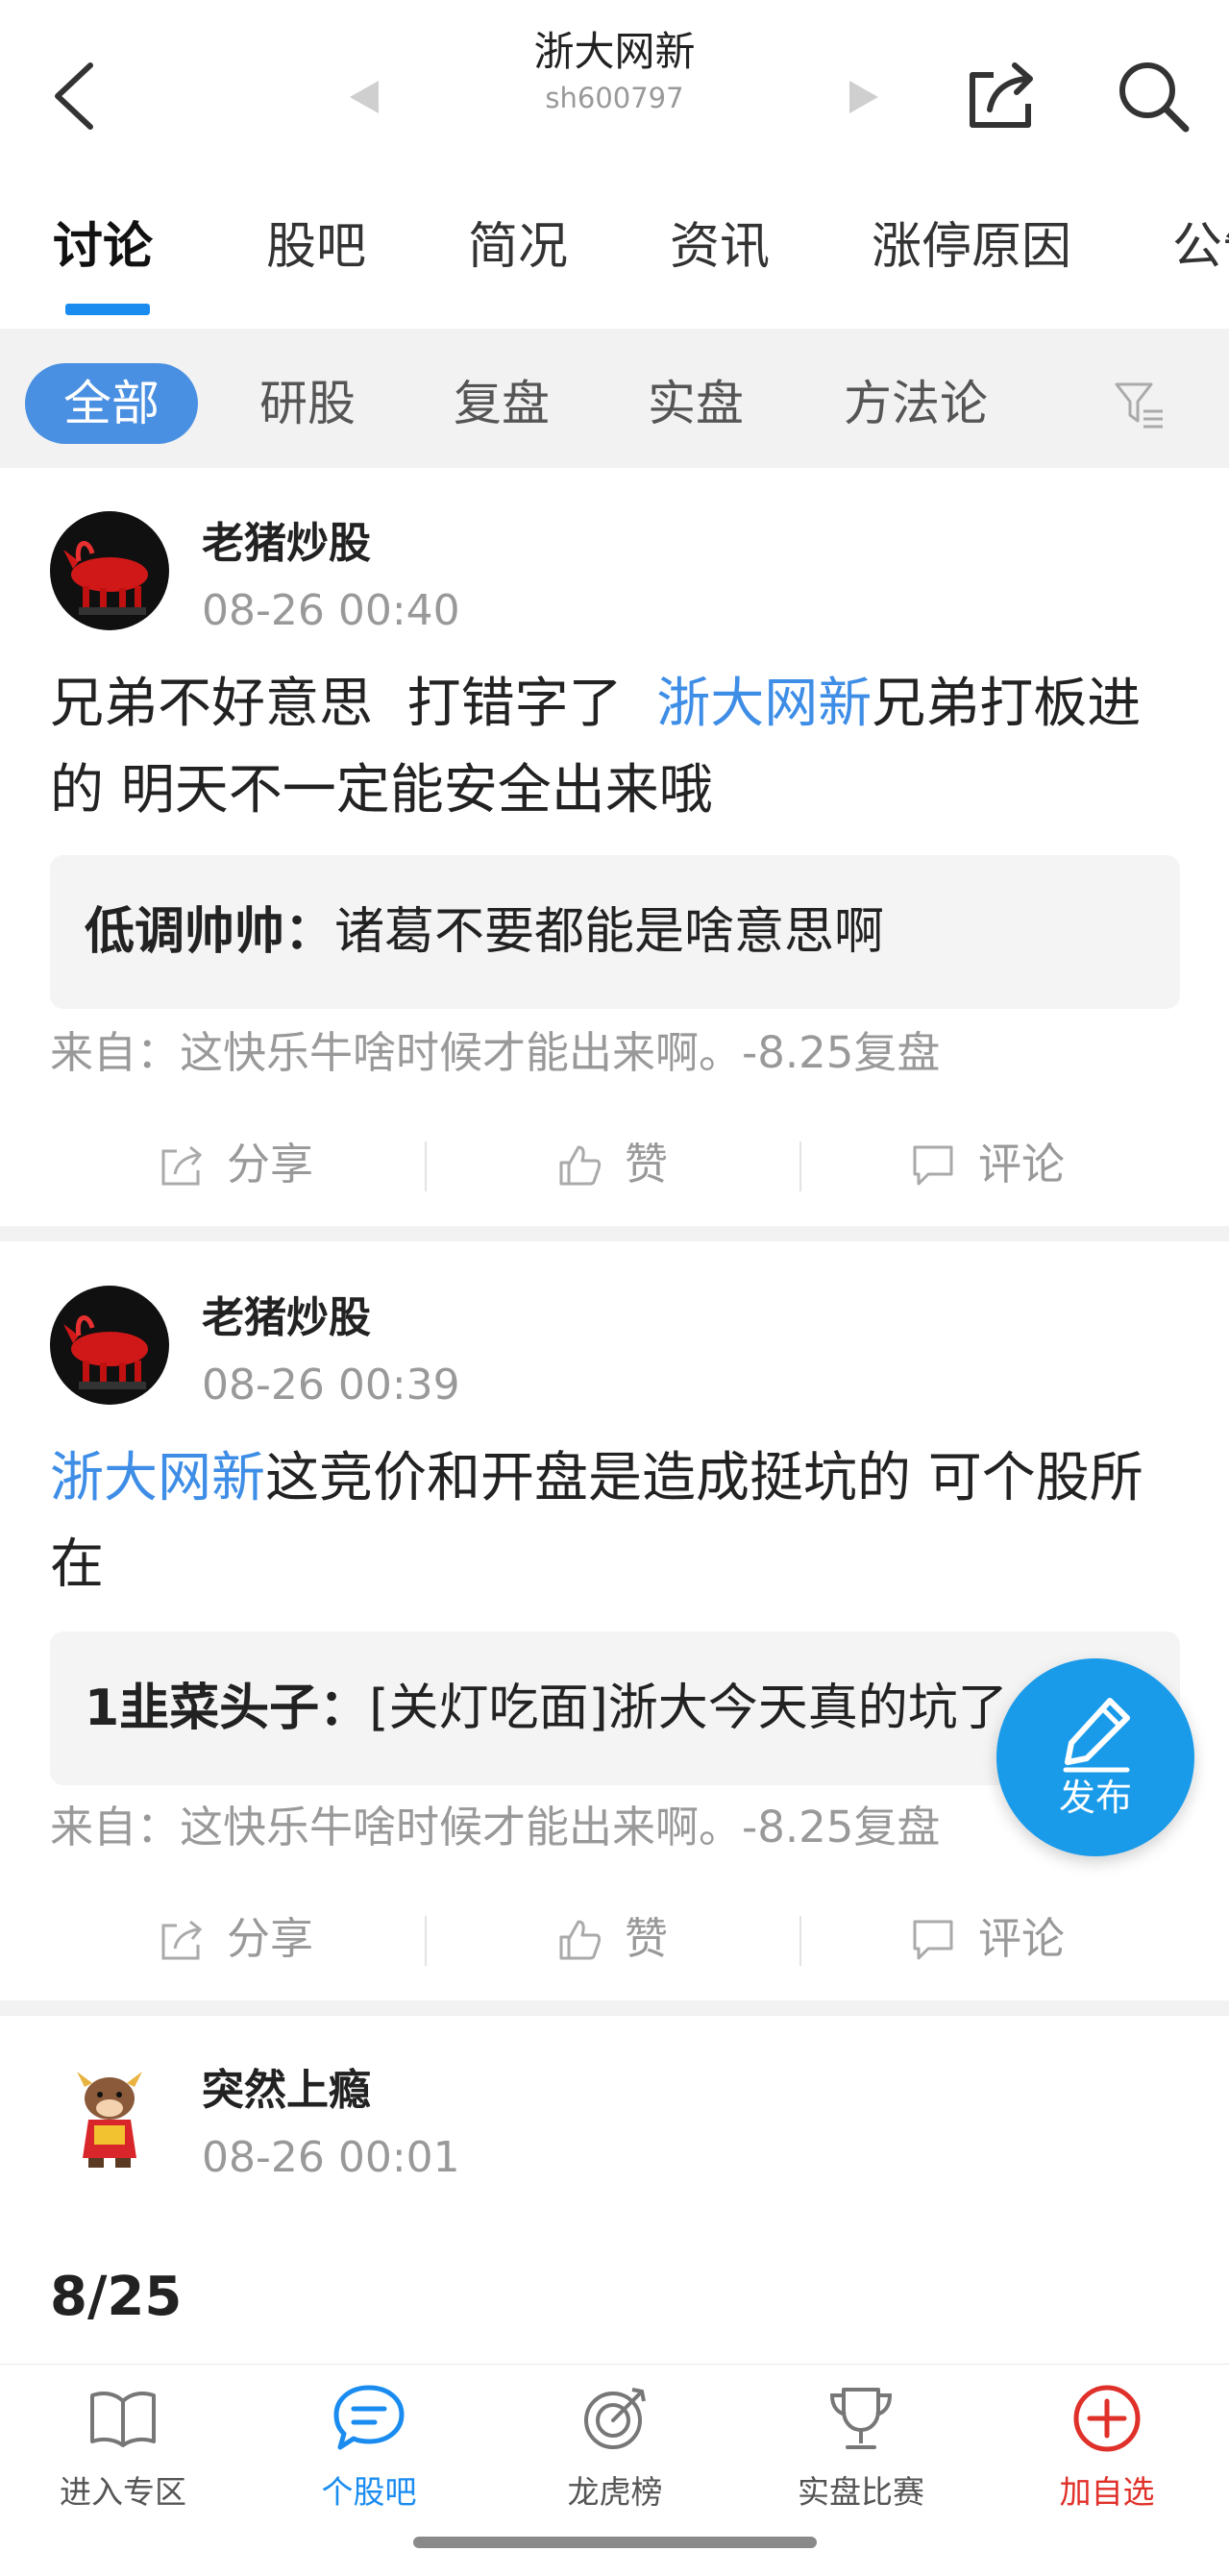 The image size is (1229, 2576). Describe the element at coordinates (916, 403) in the screenshot. I see `filter-methodology: 方法论` at that location.